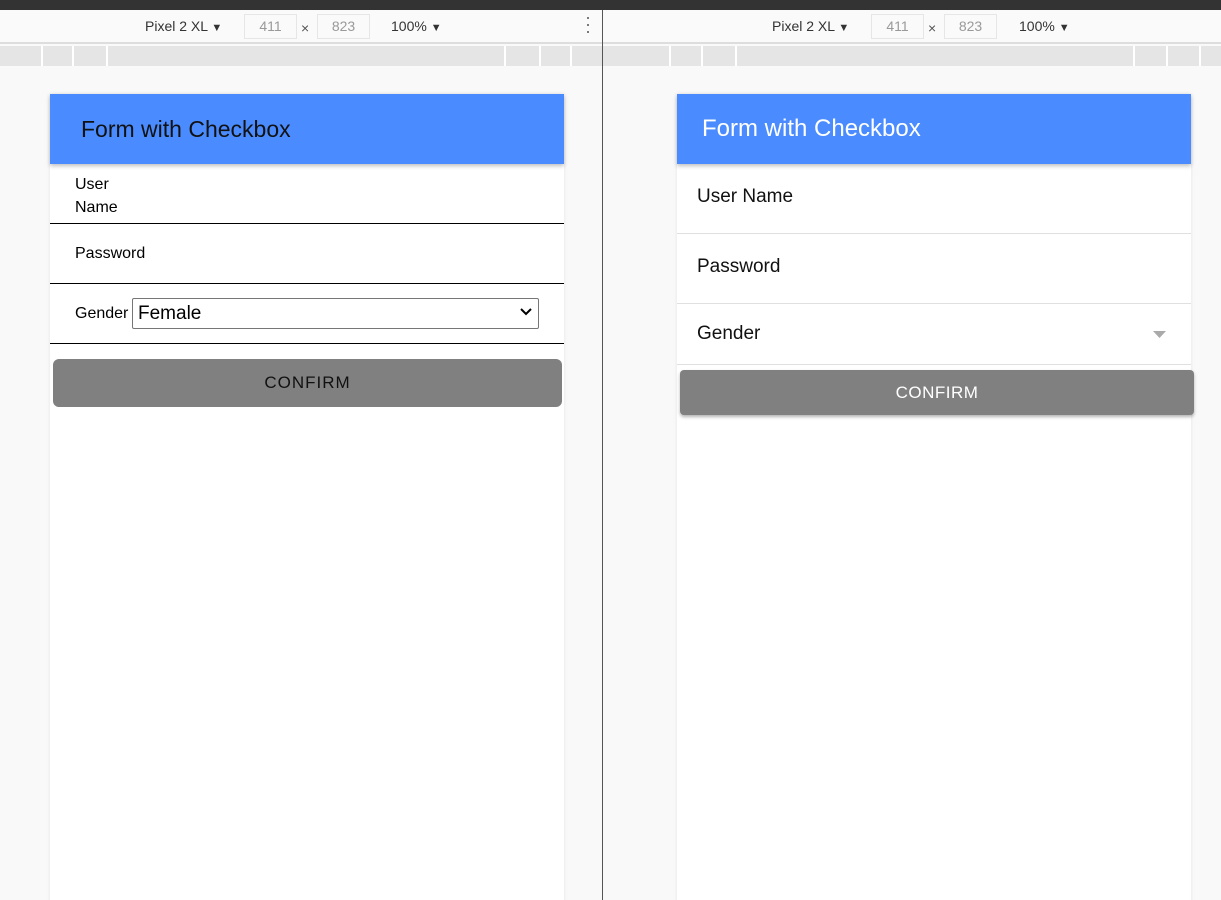  Describe the element at coordinates (1159, 334) in the screenshot. I see `dropdown-triangle-icon` at that location.